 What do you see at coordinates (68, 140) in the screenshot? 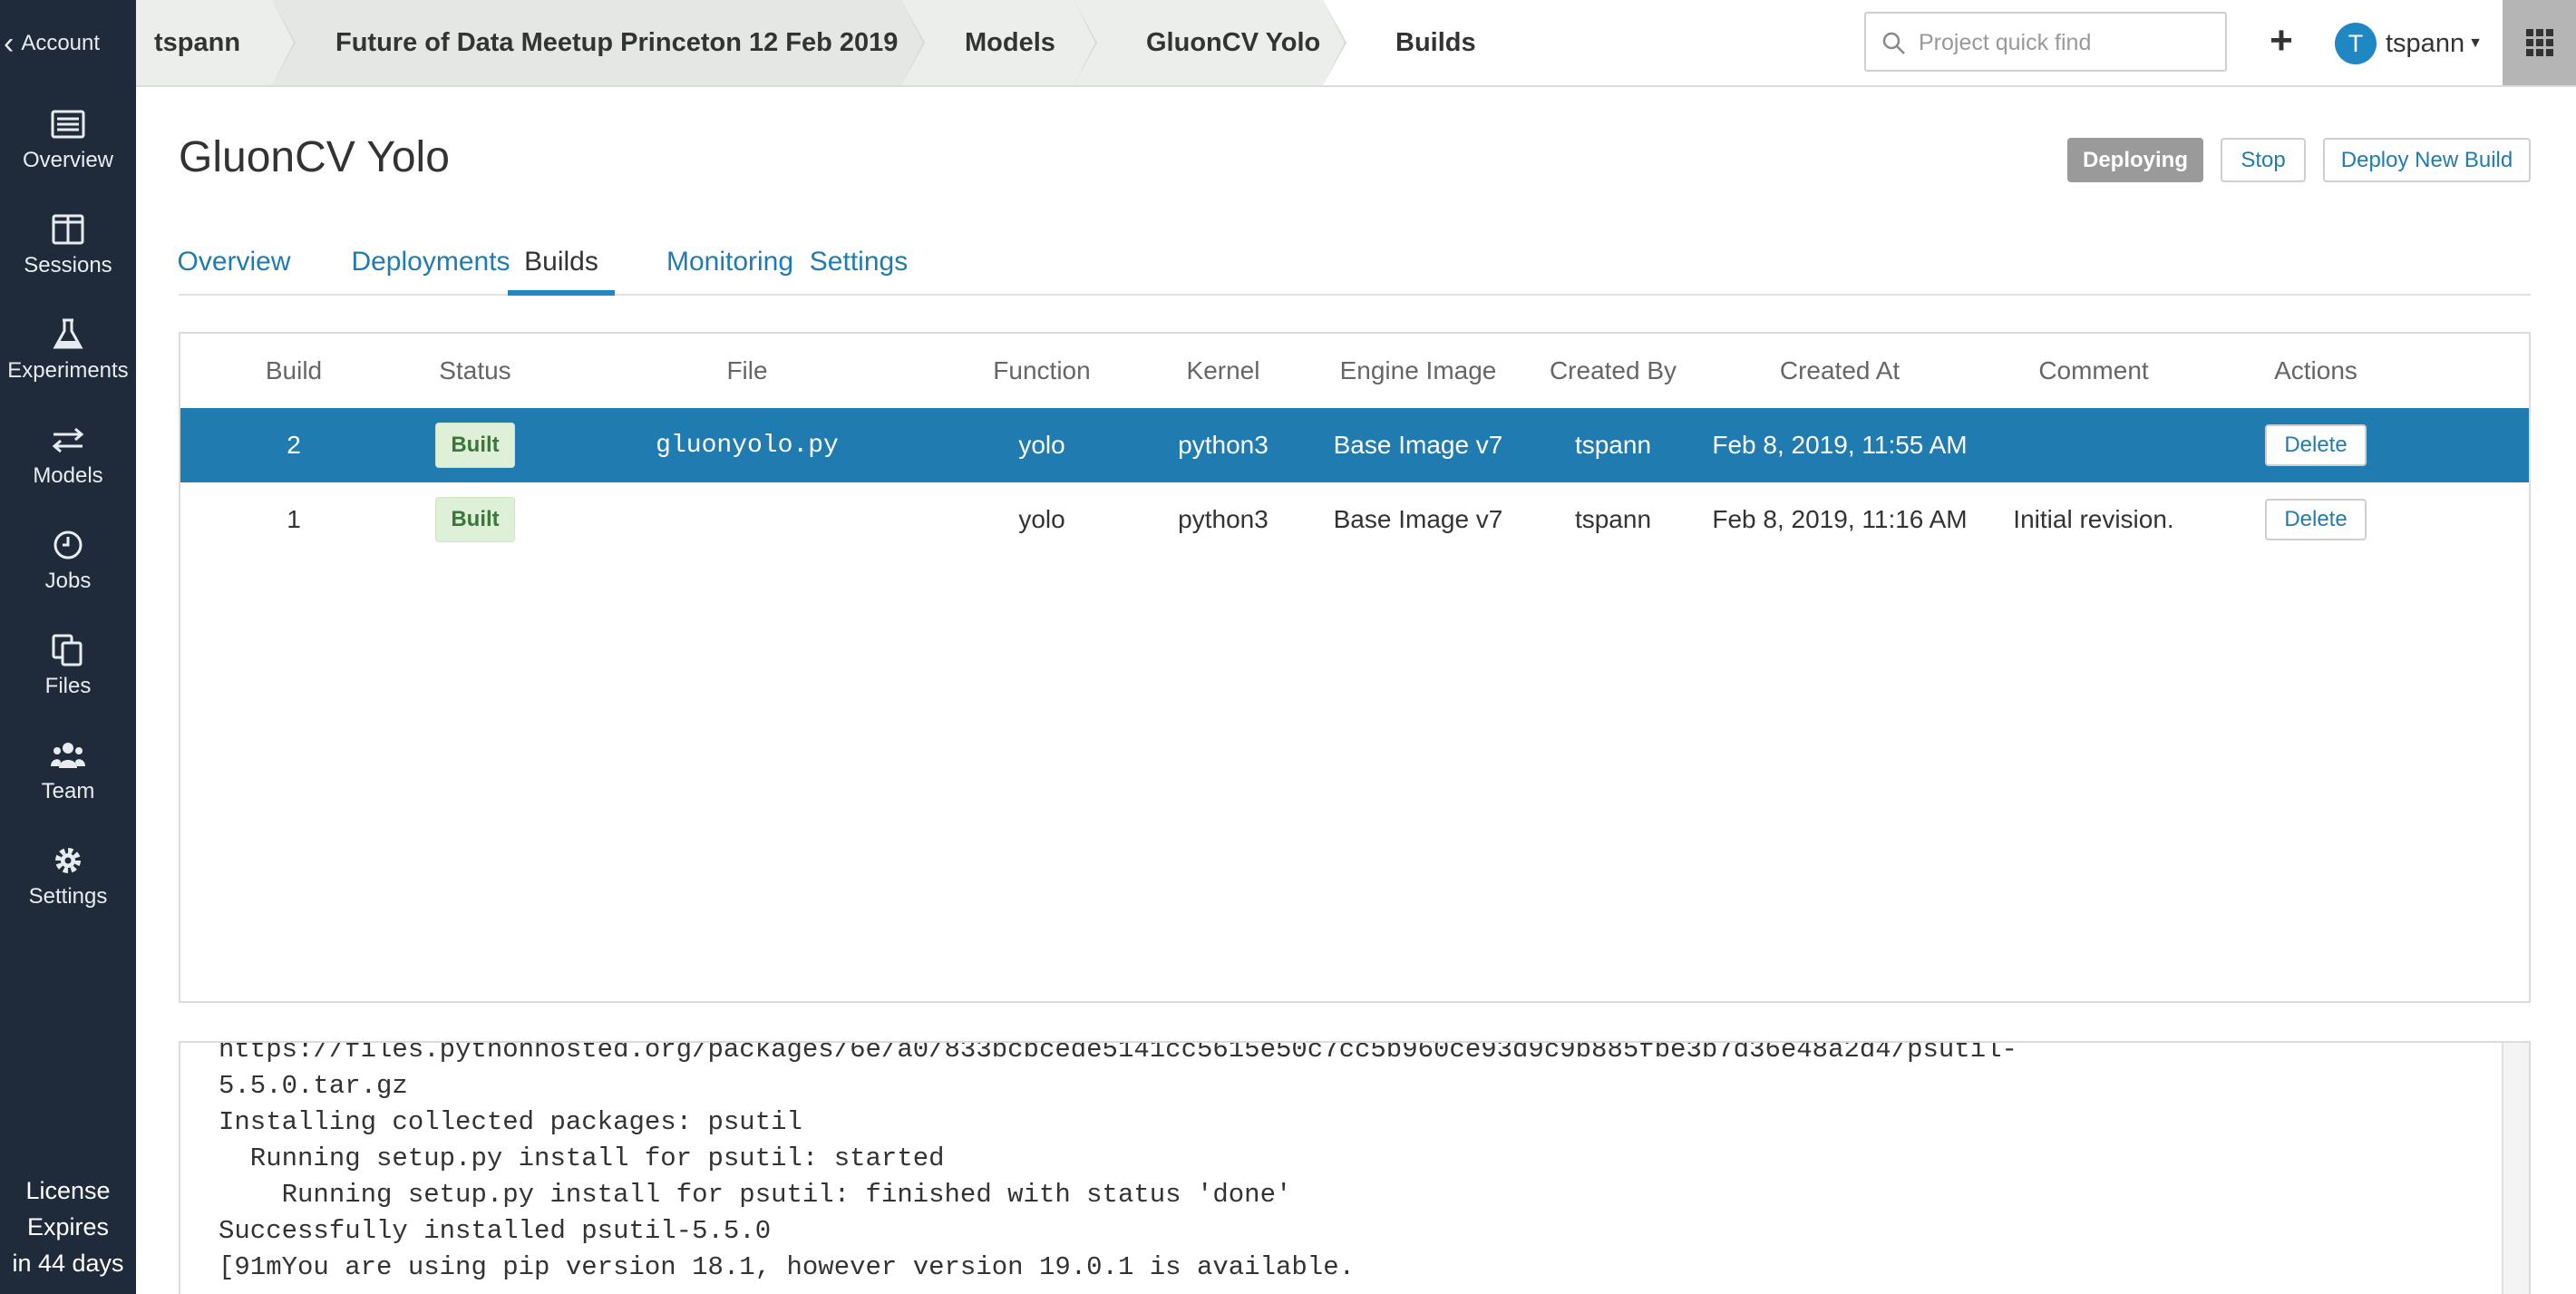
I see `sidebar-item-overview: Overview` at bounding box center [68, 140].